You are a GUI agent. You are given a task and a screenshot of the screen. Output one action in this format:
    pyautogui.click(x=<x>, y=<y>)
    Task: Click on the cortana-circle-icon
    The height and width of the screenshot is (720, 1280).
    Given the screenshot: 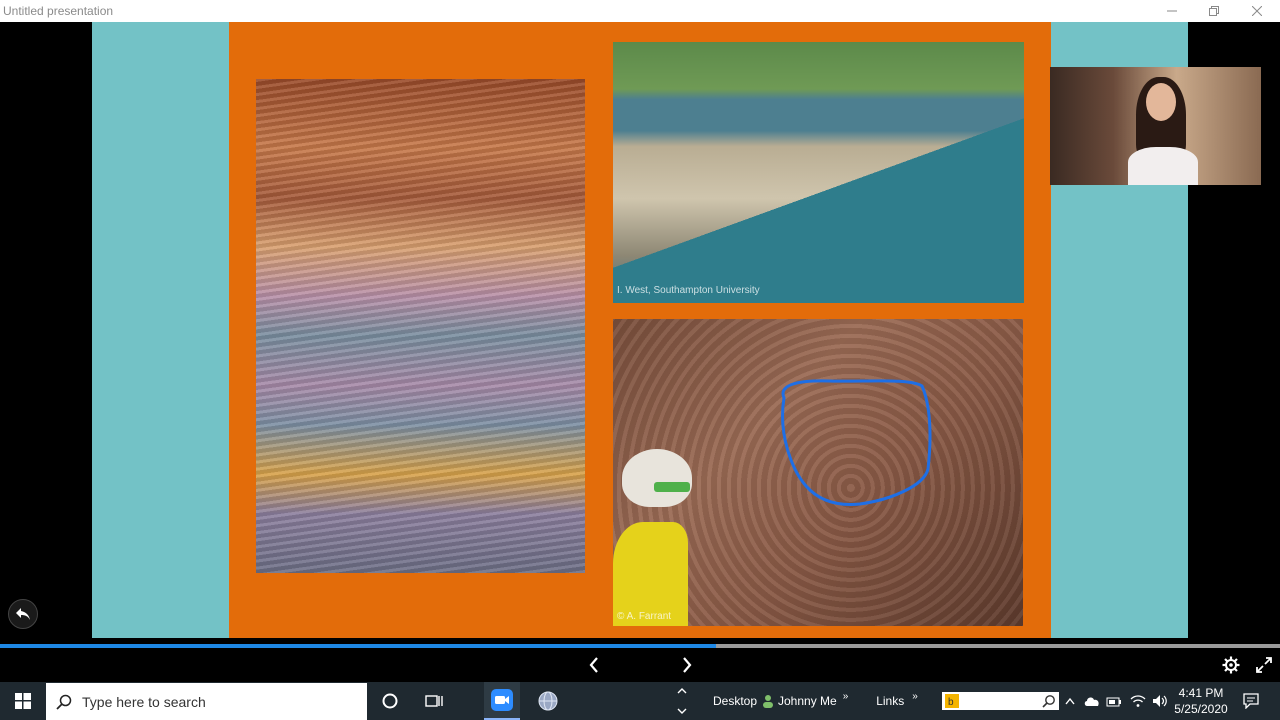 What is the action you would take?
    pyautogui.click(x=390, y=701)
    